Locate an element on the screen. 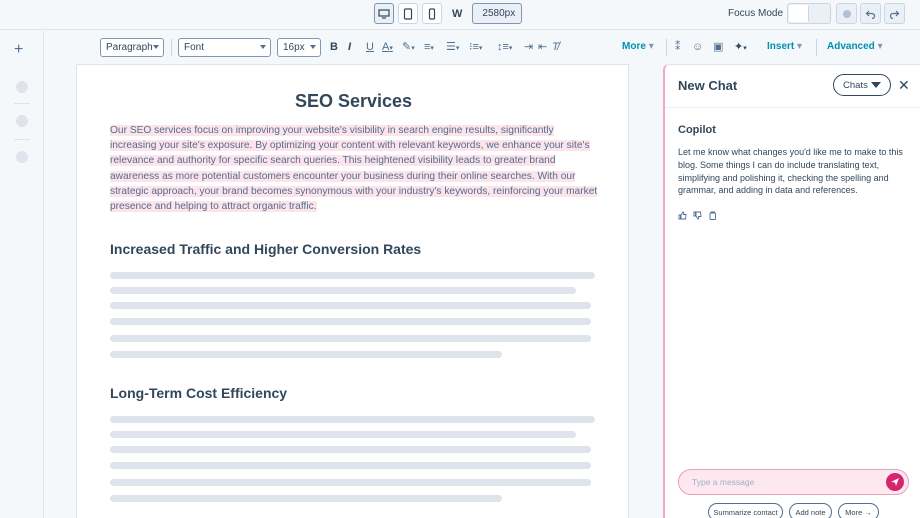 The image size is (920, 518). redo-button is located at coordinates (894, 13).